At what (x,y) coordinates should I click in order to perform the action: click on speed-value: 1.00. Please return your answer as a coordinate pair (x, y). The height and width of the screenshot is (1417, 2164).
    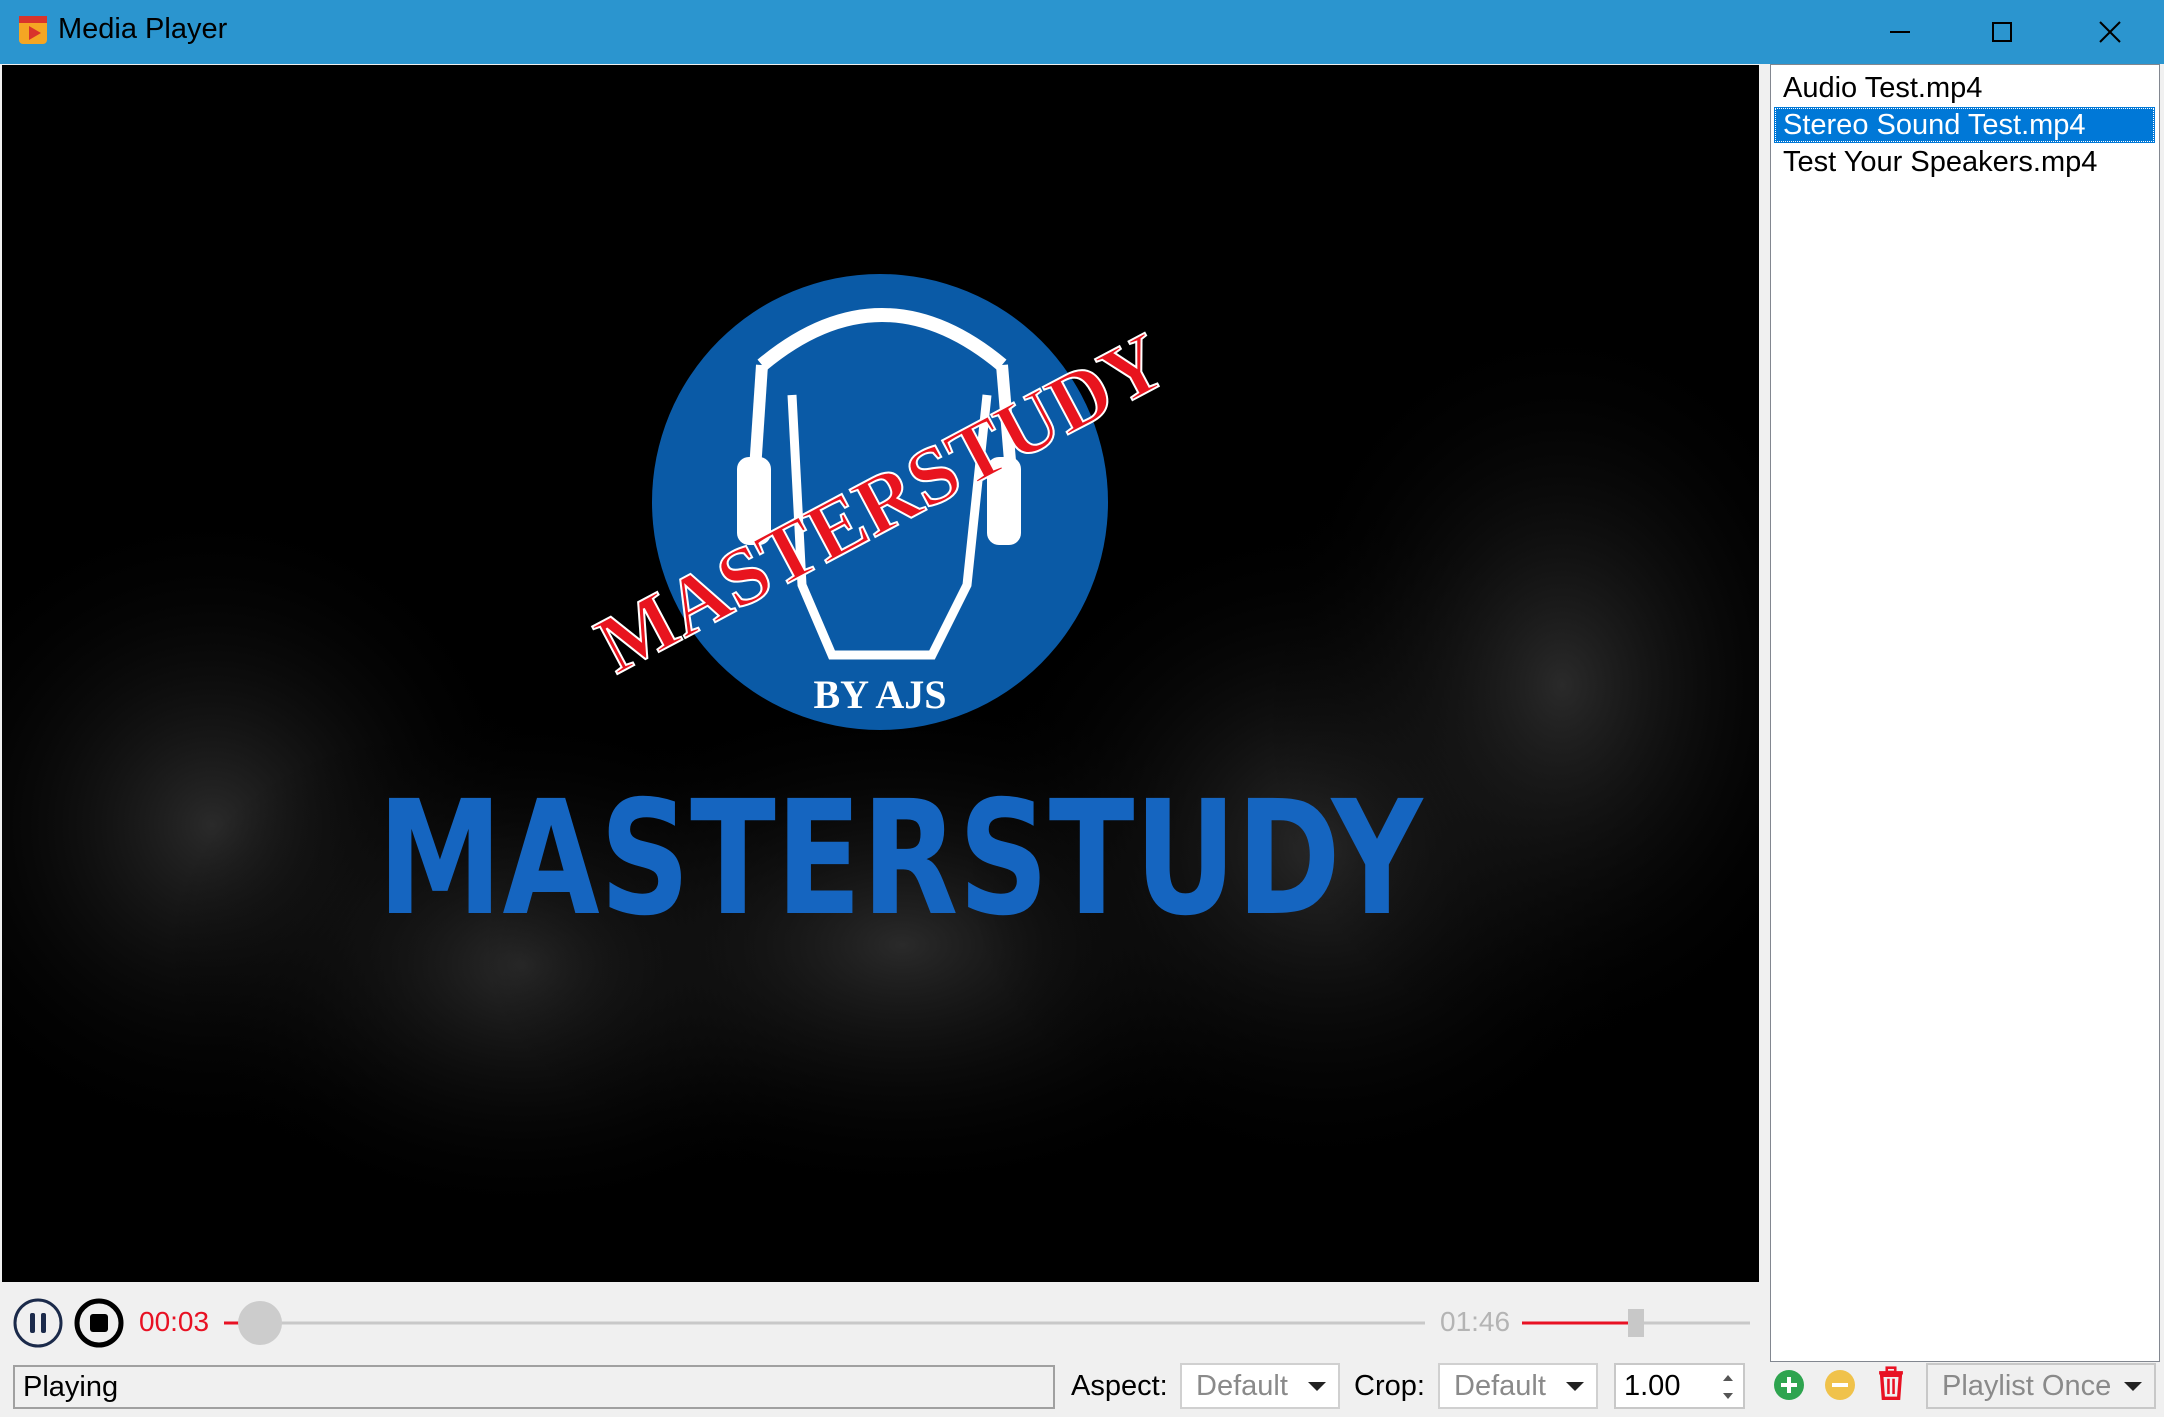
    Looking at the image, I should click on (1652, 1386).